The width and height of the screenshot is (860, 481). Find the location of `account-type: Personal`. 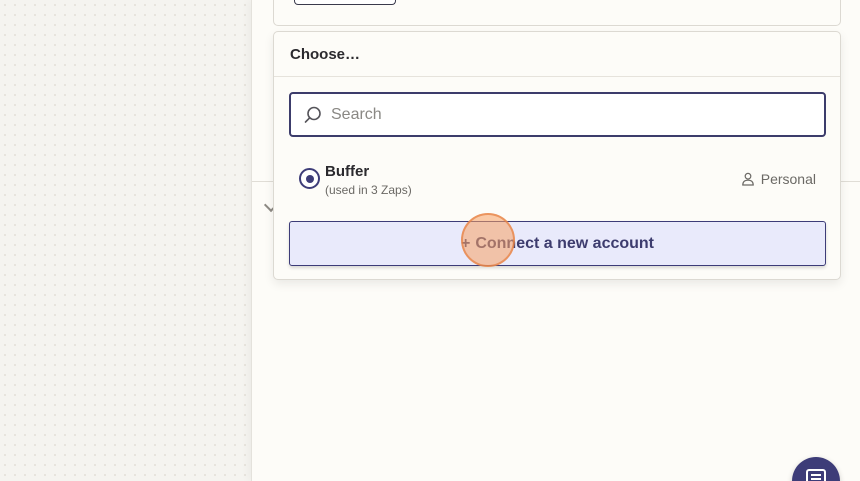

account-type: Personal is located at coordinates (778, 179).